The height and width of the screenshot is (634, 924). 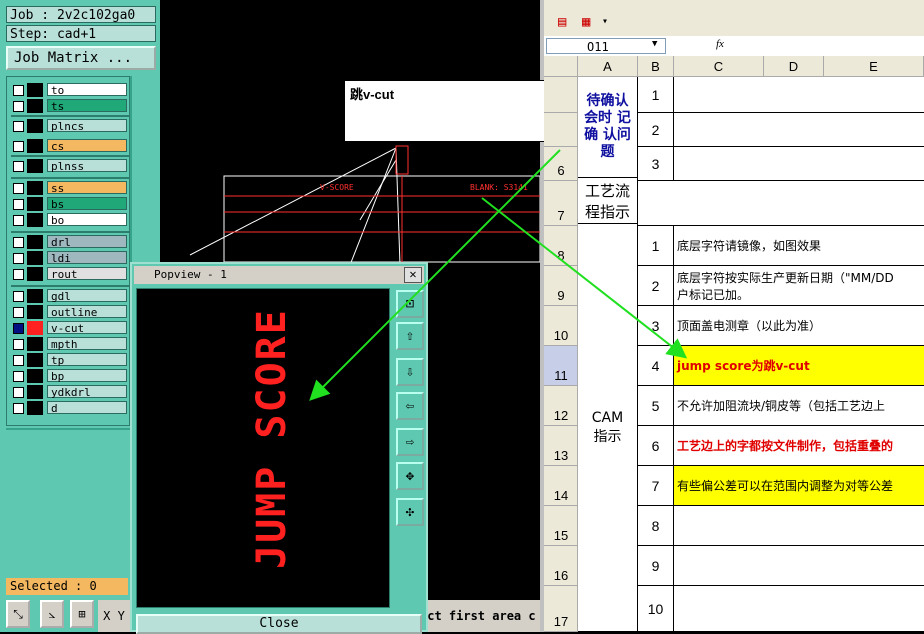 What do you see at coordinates (410, 442) in the screenshot?
I see `pan-right-icon: ⇨` at bounding box center [410, 442].